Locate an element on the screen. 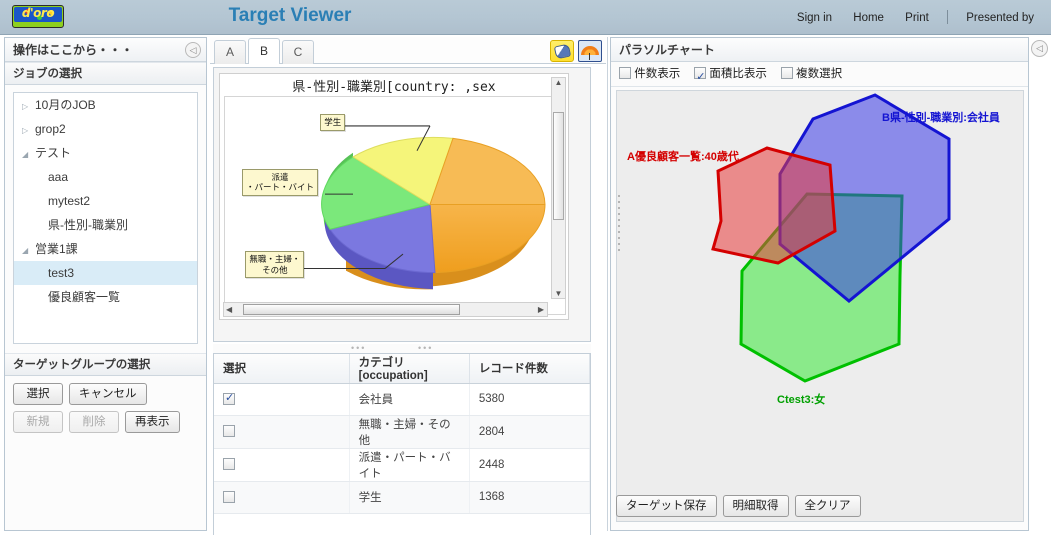 This screenshot has height=535, width=1051. cell-count: 2804 is located at coordinates (529, 432).